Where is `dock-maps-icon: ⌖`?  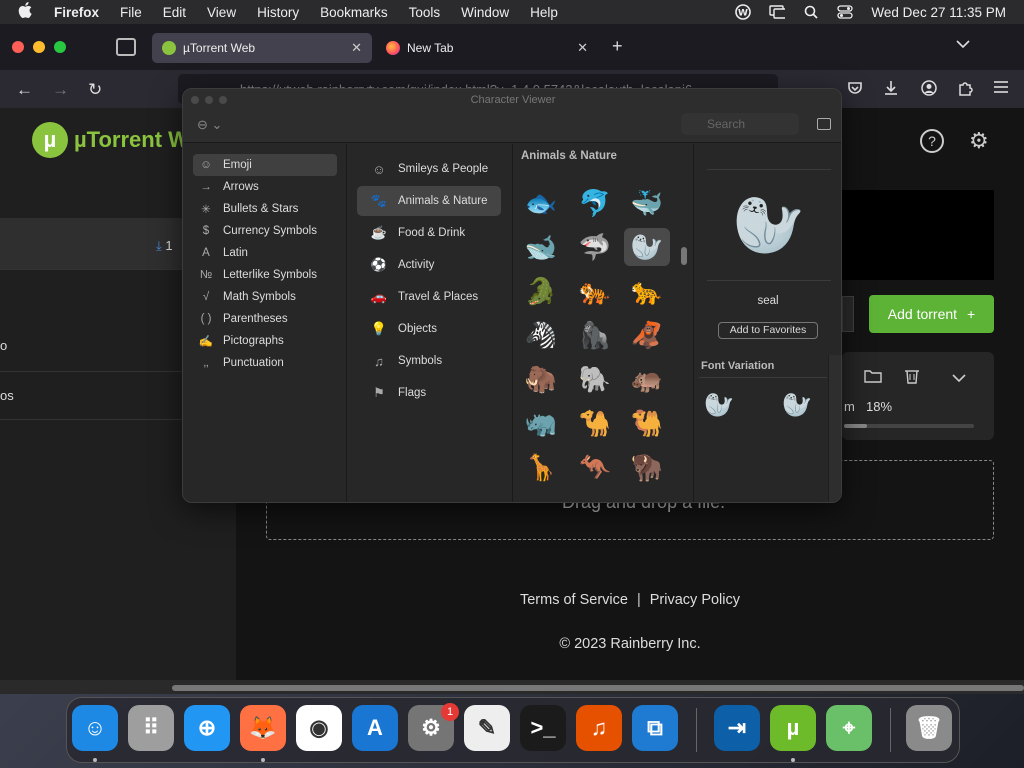 dock-maps-icon: ⌖ is located at coordinates (849, 728).